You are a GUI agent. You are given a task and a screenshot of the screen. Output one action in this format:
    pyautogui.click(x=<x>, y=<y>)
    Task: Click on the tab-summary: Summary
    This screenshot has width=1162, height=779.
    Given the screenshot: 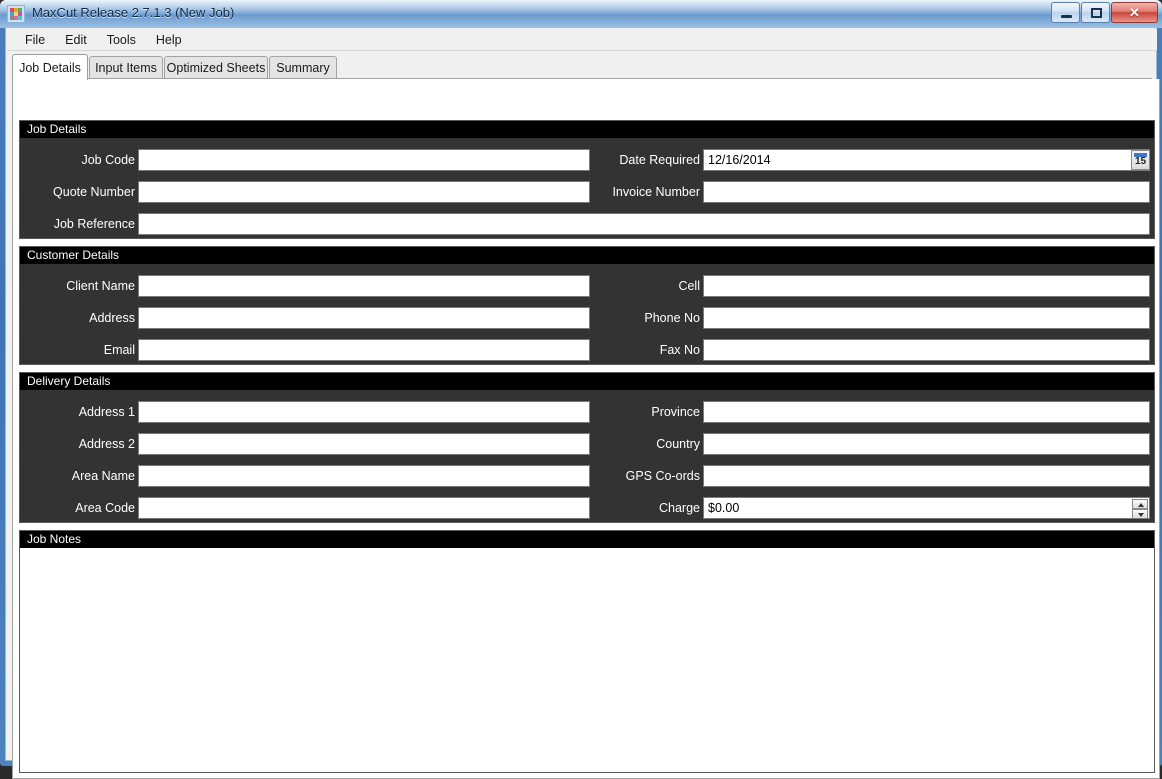 What is the action you would take?
    pyautogui.click(x=303, y=67)
    